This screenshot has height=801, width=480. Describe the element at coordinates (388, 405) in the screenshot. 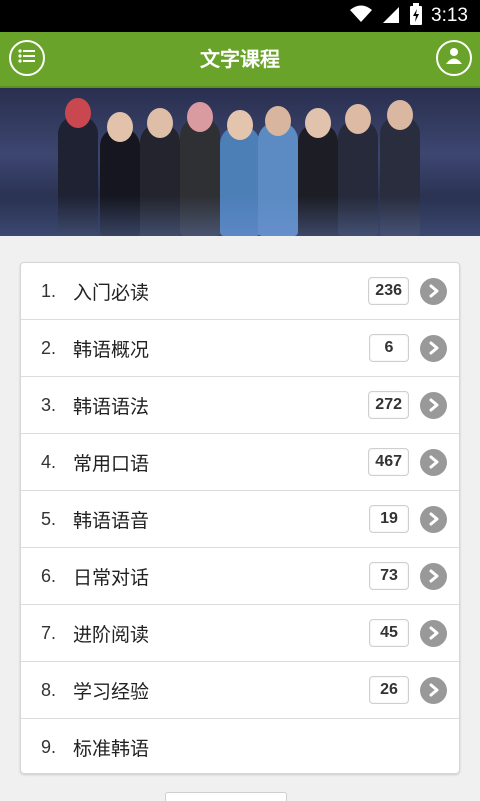

I see `count-badge: 272` at that location.